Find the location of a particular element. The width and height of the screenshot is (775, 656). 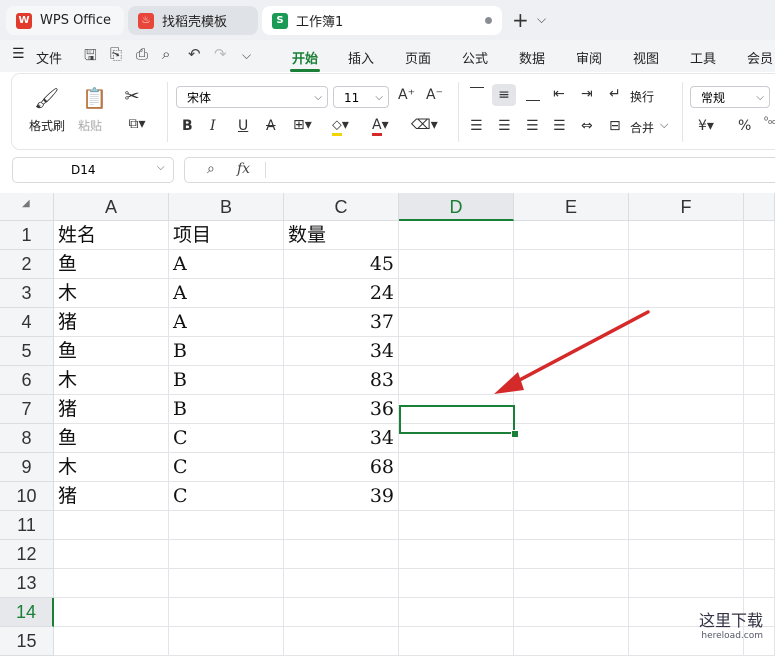

watermark: 这里下载 hereload.com is located at coordinates (731, 624).